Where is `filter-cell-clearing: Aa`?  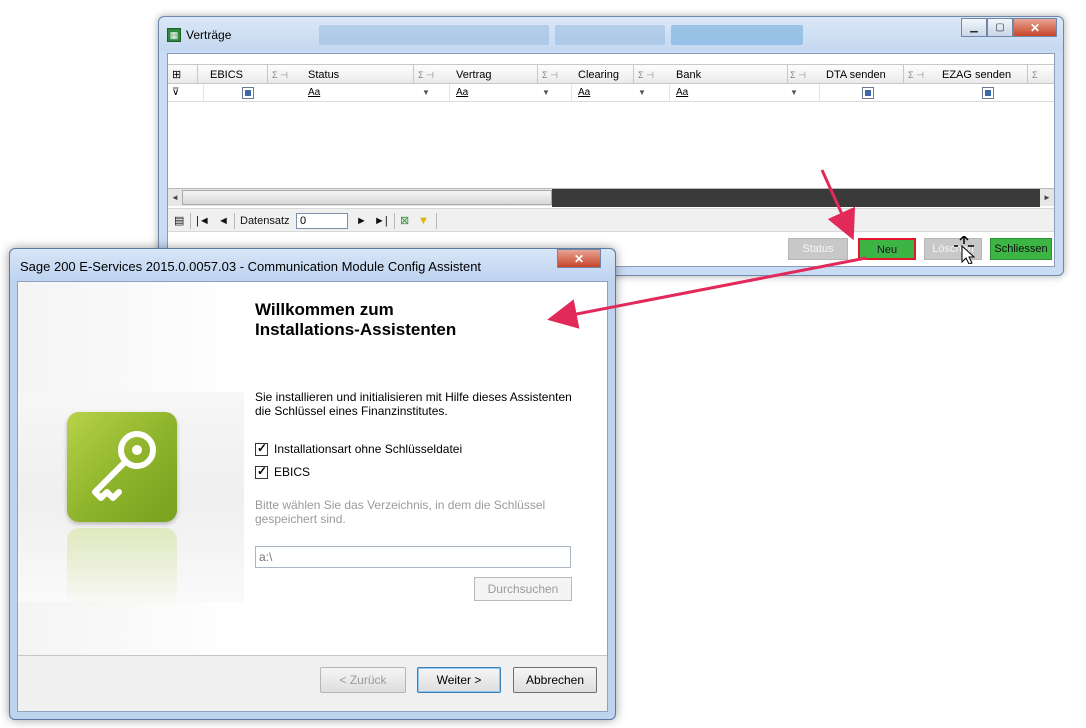 filter-cell-clearing: Aa is located at coordinates (621, 93).